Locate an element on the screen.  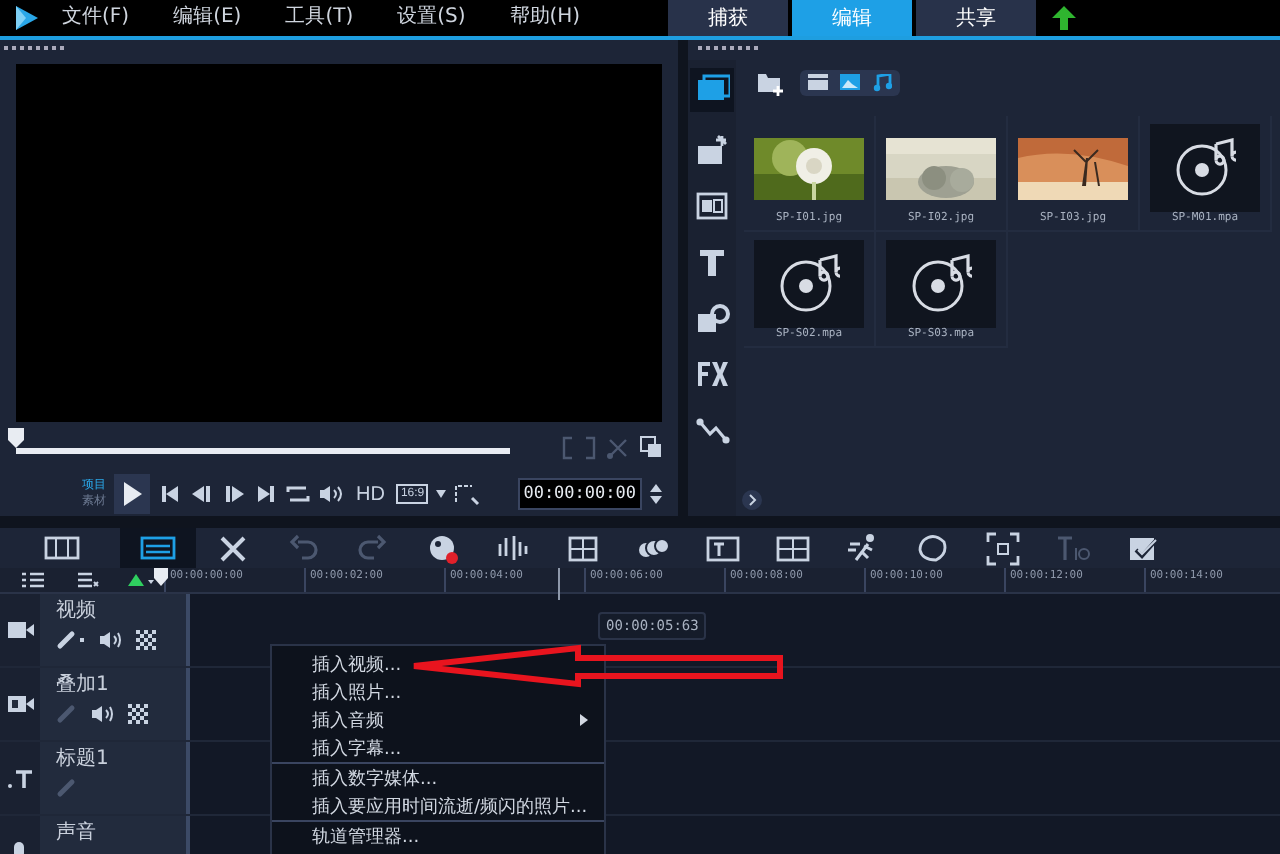
menu-item: 设置(S) is located at coordinates (431, 18).